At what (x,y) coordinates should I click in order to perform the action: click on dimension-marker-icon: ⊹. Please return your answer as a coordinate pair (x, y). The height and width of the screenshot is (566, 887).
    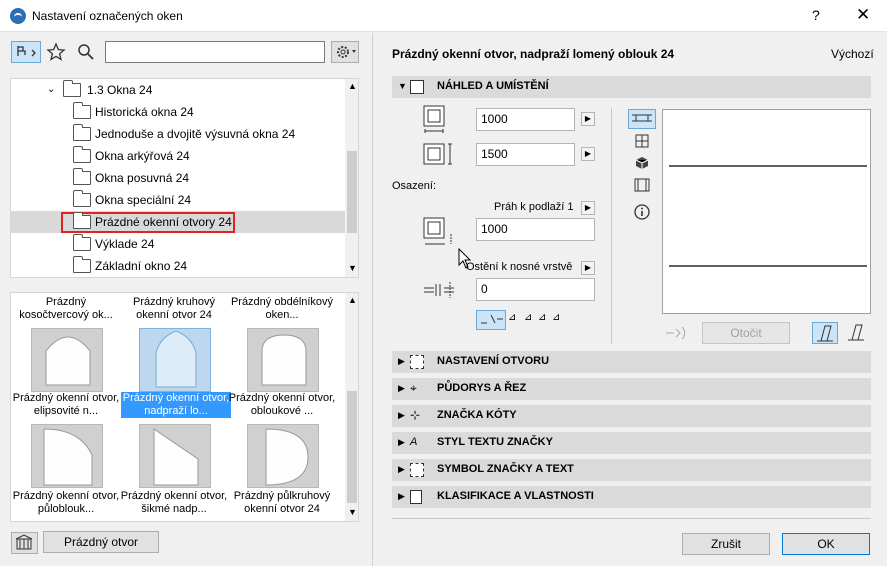
    Looking at the image, I should click on (415, 415).